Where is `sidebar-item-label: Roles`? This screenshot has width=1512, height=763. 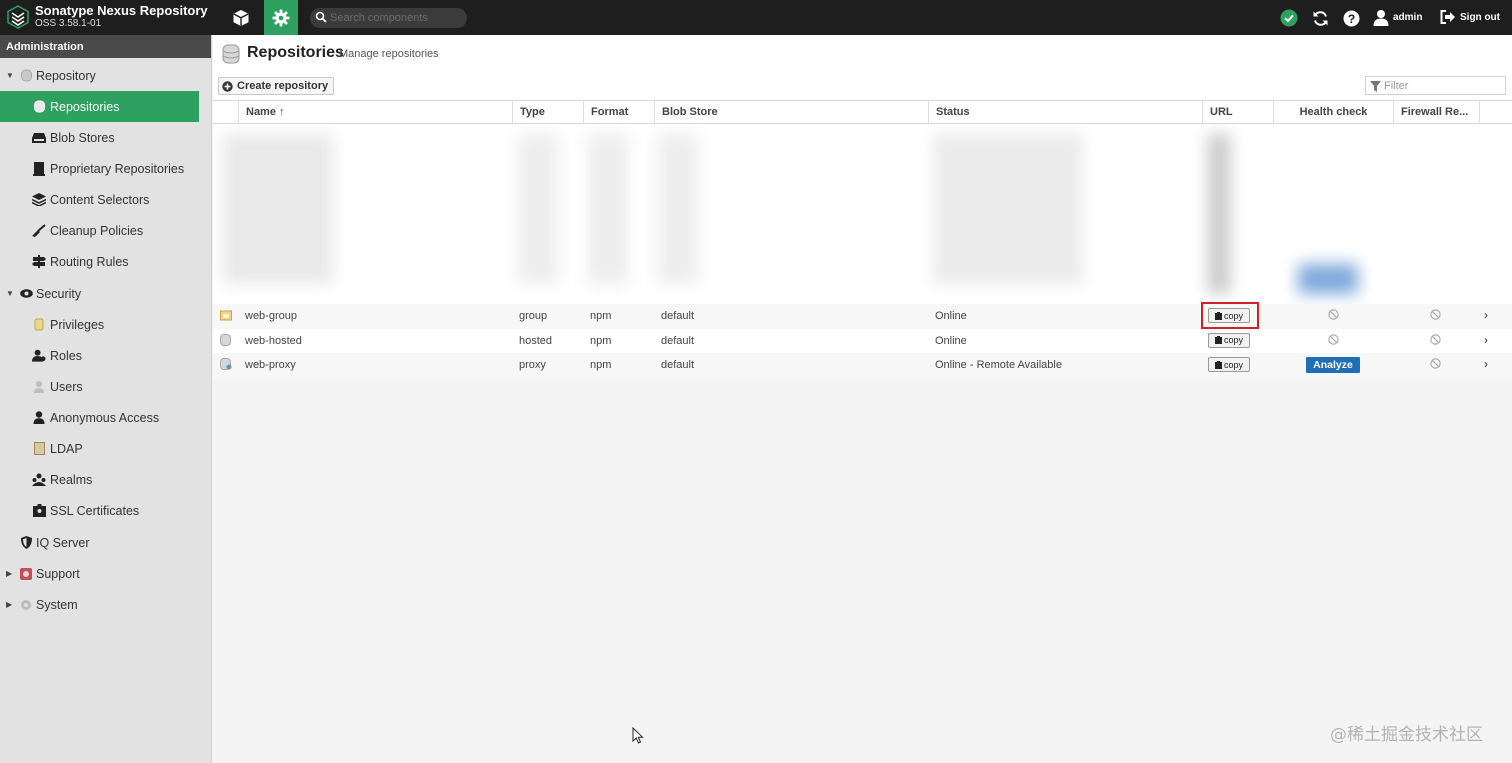 sidebar-item-label: Roles is located at coordinates (66, 355).